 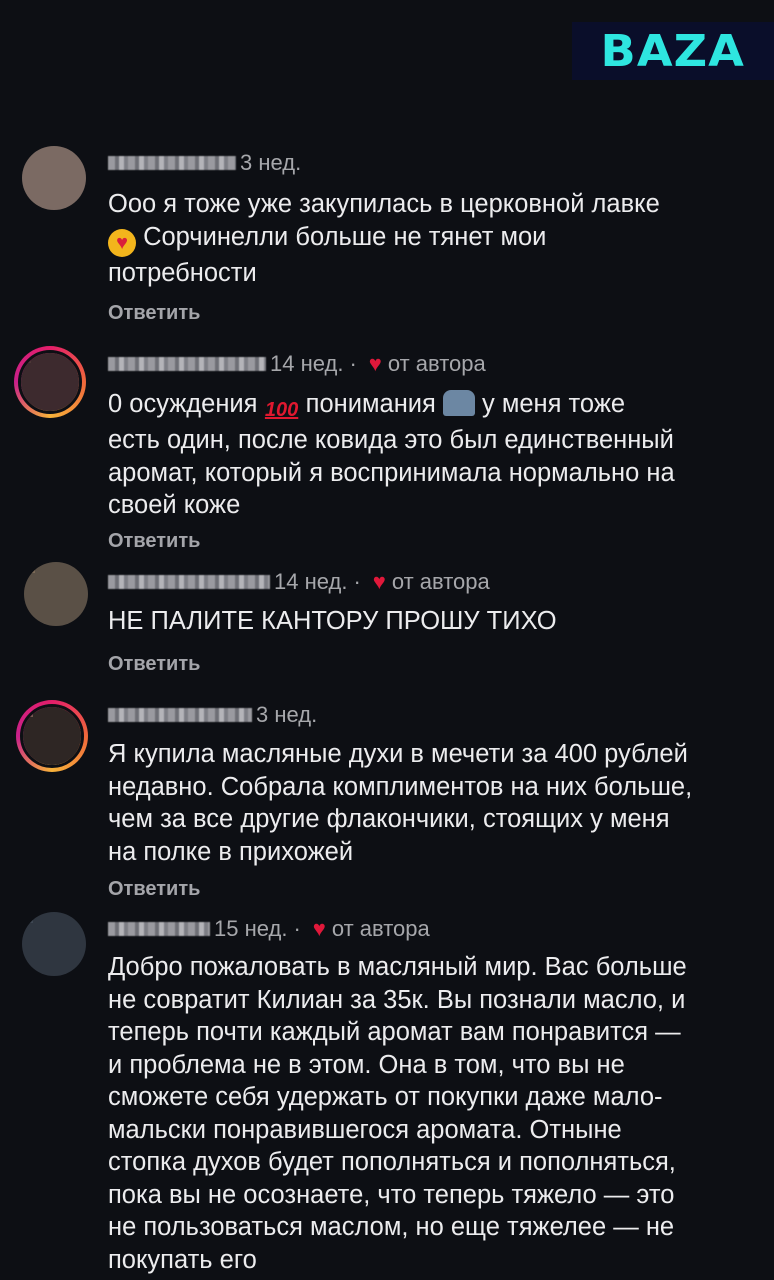 I want to click on comment-meta: 15 нед. · ♥ от автора, so click(x=269, y=929).